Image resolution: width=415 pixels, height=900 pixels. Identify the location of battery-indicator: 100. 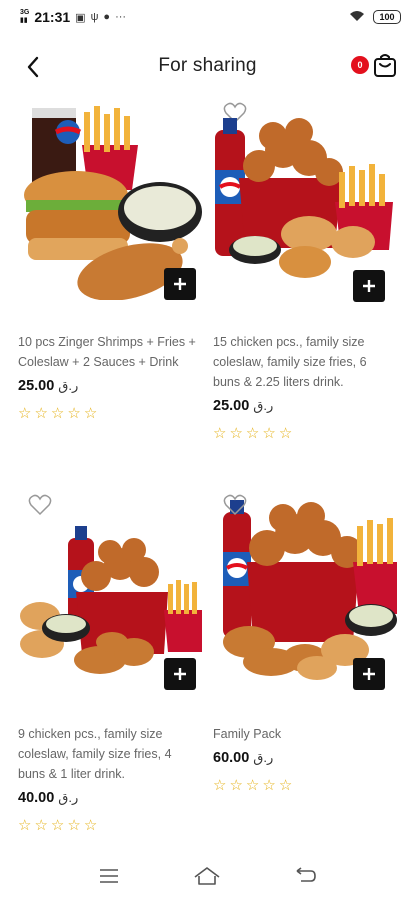
(387, 17).